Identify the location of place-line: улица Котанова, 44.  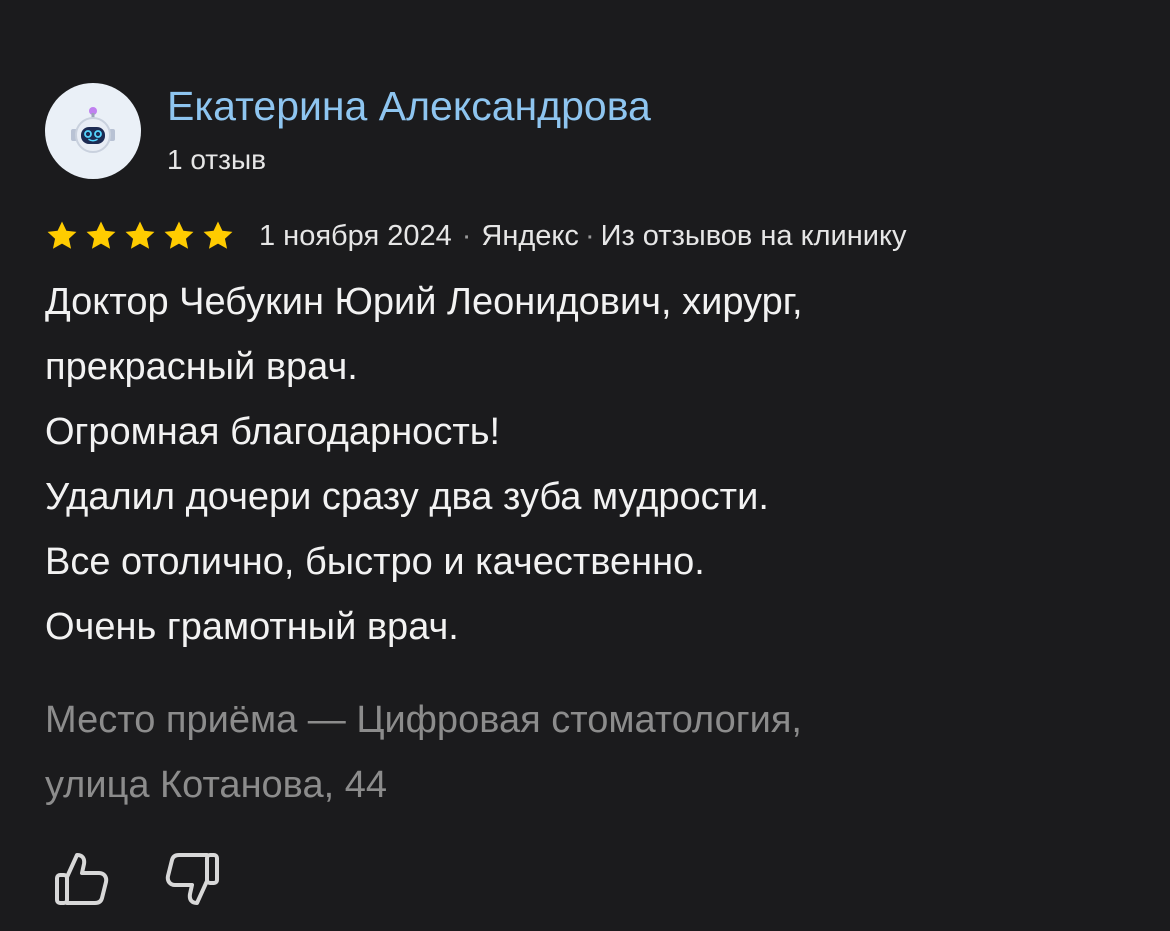
(216, 785).